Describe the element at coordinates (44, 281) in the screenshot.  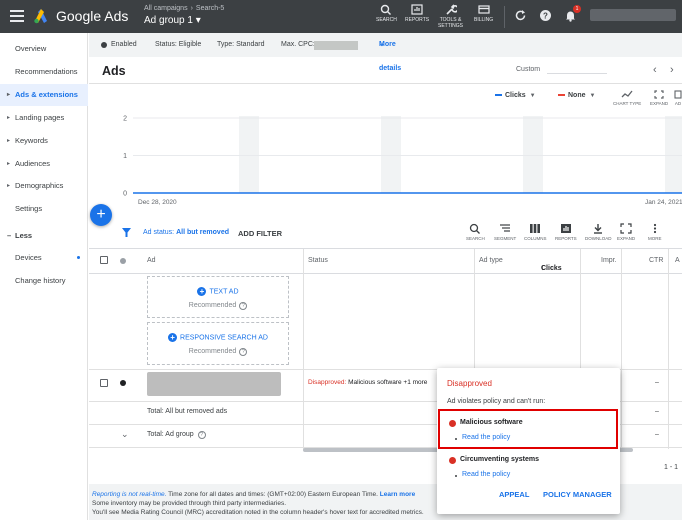
I see `nav-change-history: Change history` at that location.